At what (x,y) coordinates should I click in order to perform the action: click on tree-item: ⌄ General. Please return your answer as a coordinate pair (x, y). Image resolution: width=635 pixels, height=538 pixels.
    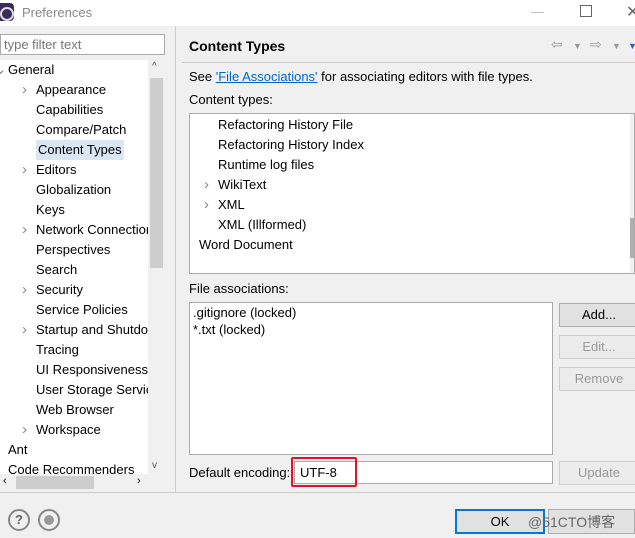
    Looking at the image, I should click on (27, 70).